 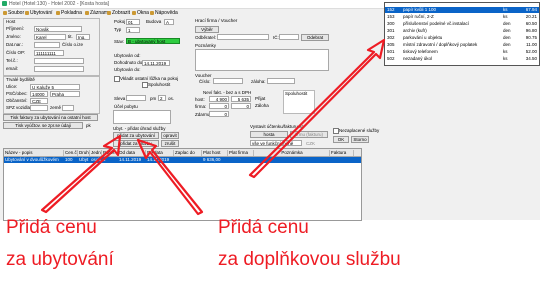 What do you see at coordinates (263, 227) in the screenshot?
I see `annotation-right-line1: Přidá cenu` at bounding box center [263, 227].